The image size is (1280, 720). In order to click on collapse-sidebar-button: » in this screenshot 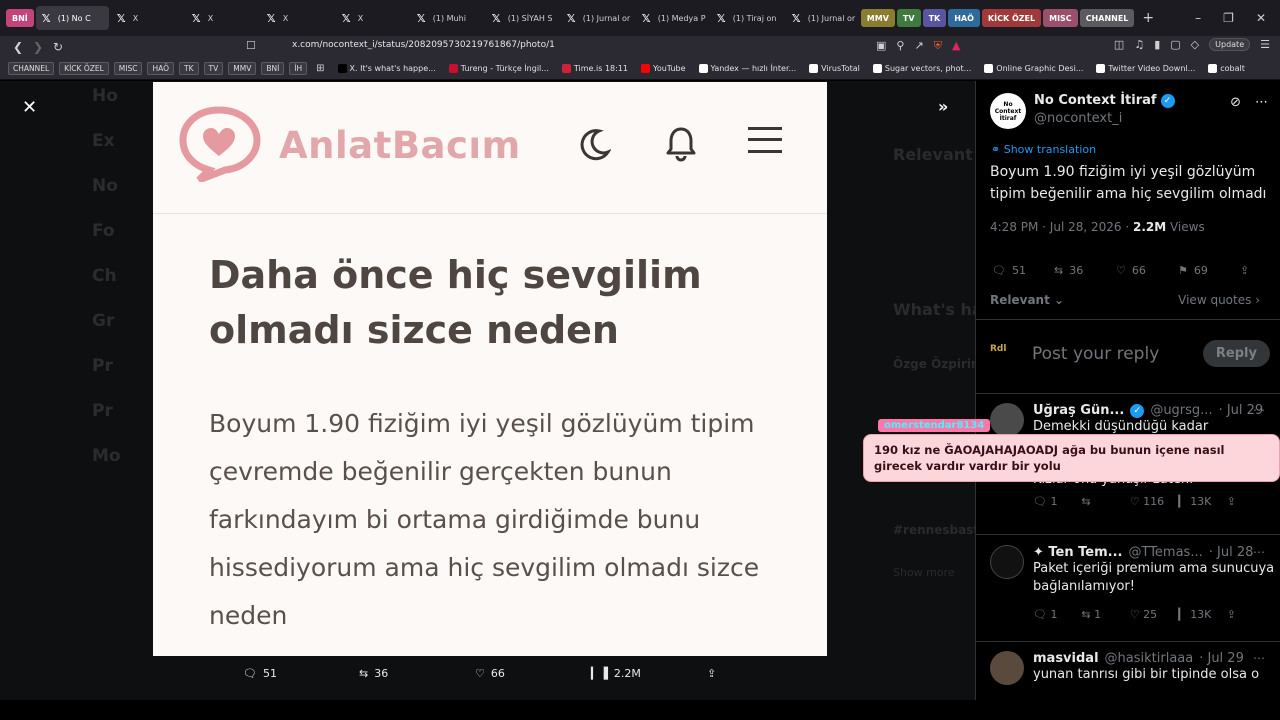, I will do `click(943, 106)`.